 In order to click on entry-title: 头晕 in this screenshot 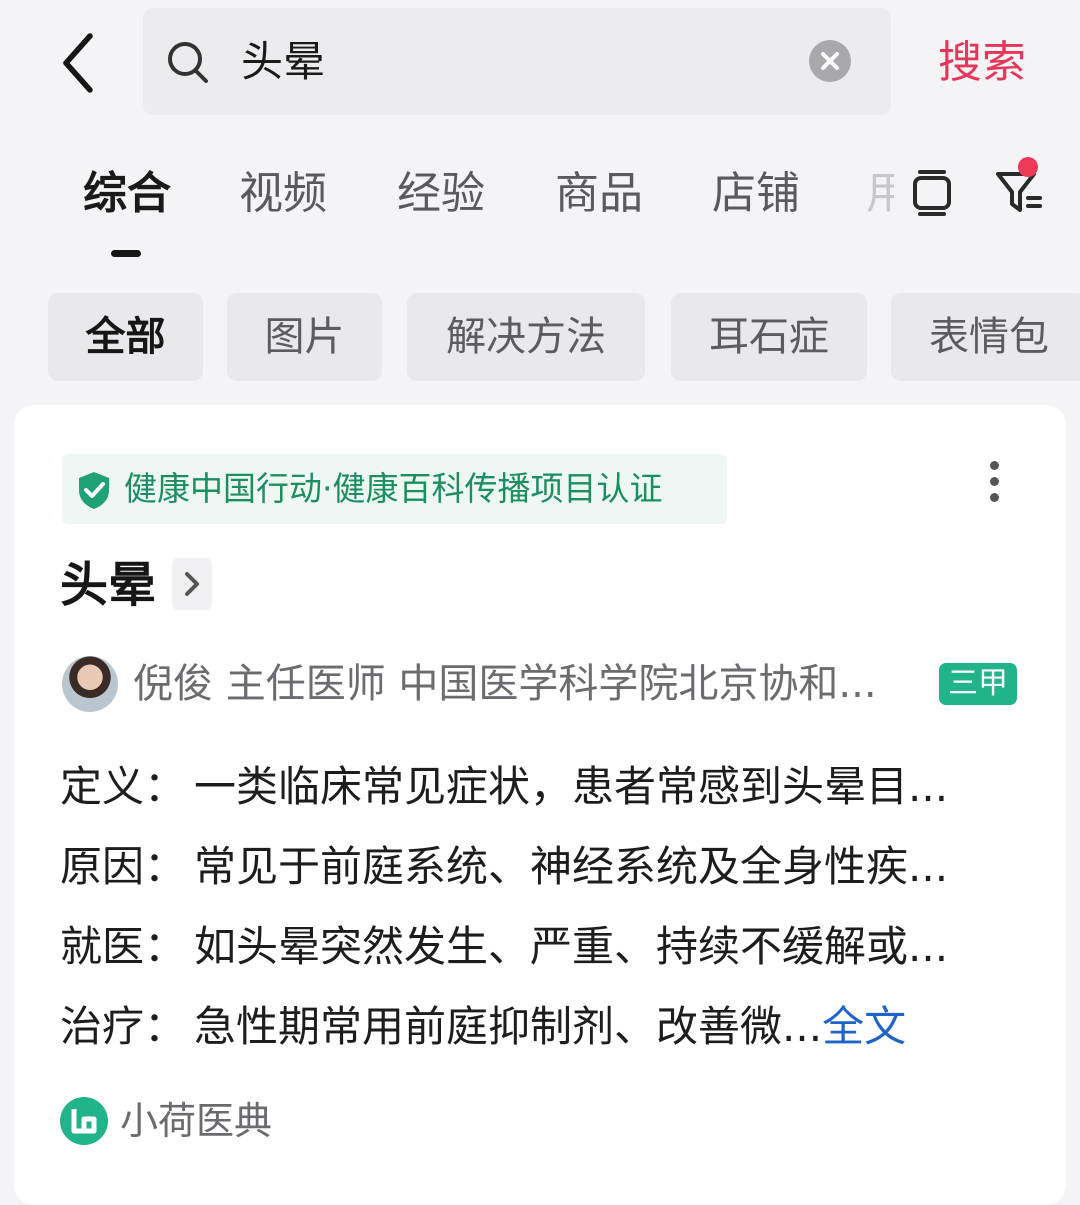, I will do `click(108, 585)`.